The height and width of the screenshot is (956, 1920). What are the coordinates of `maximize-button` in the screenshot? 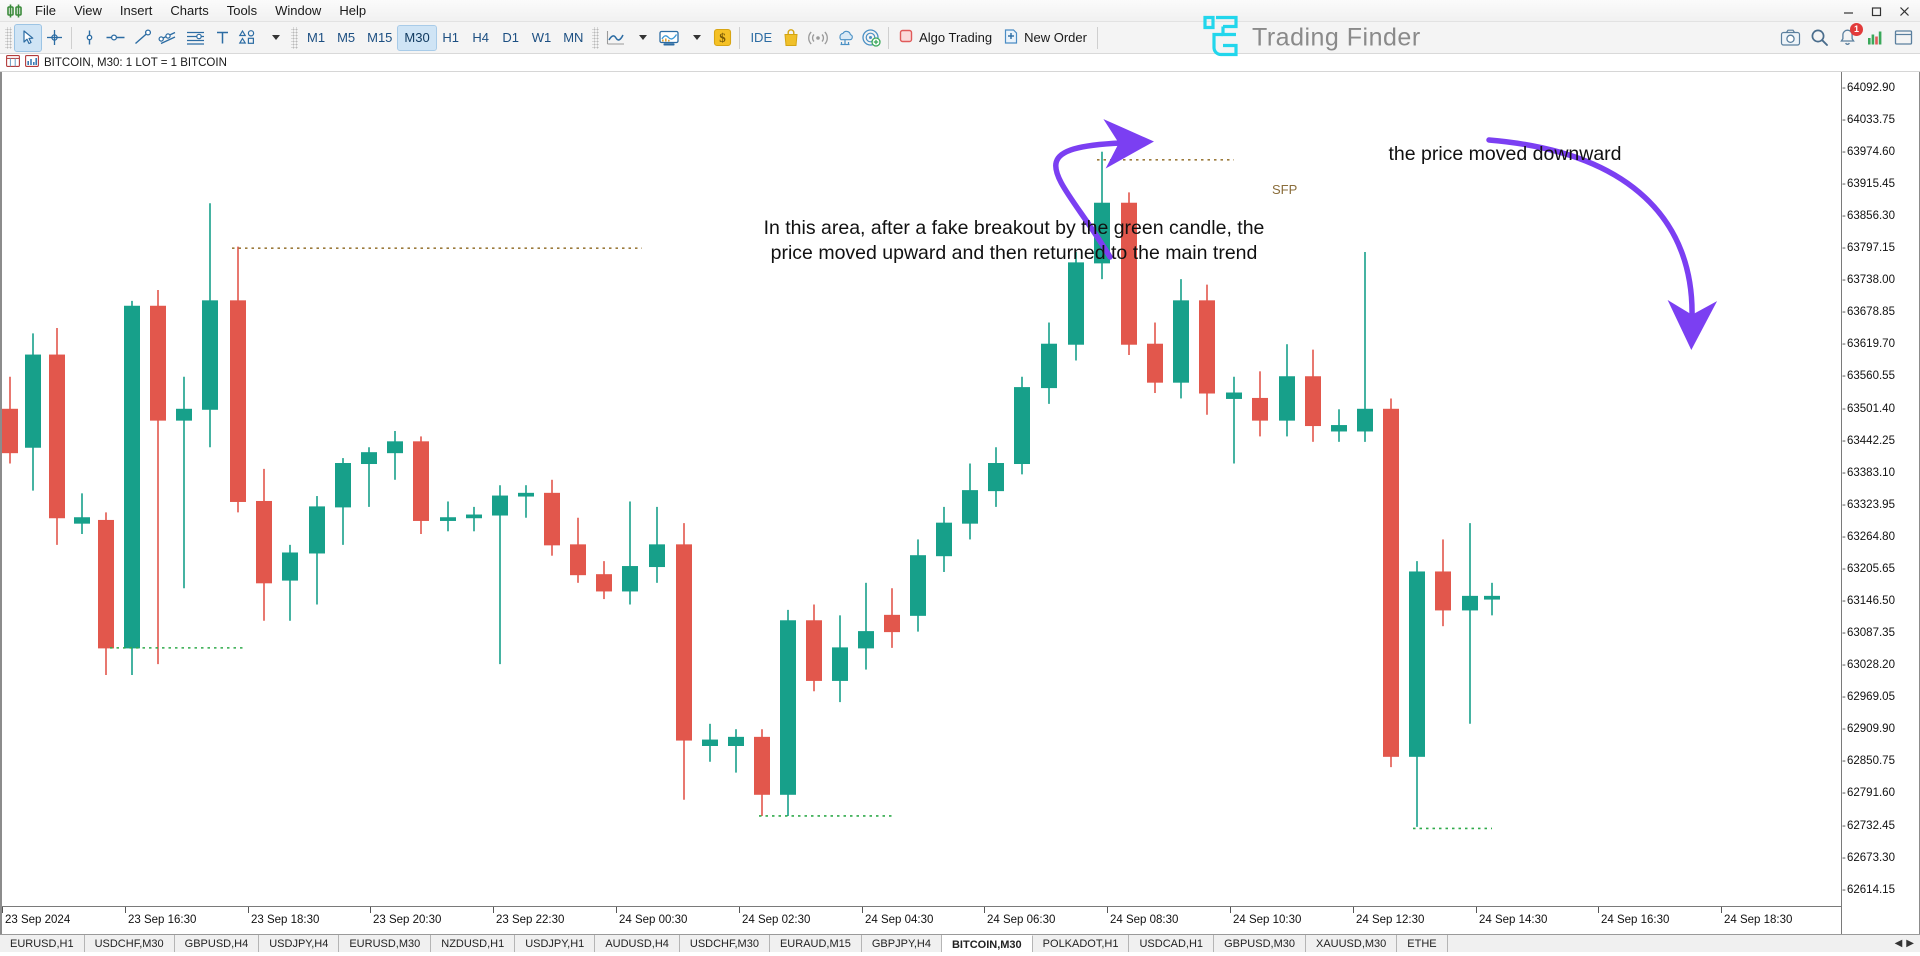 It's located at (1876, 11).